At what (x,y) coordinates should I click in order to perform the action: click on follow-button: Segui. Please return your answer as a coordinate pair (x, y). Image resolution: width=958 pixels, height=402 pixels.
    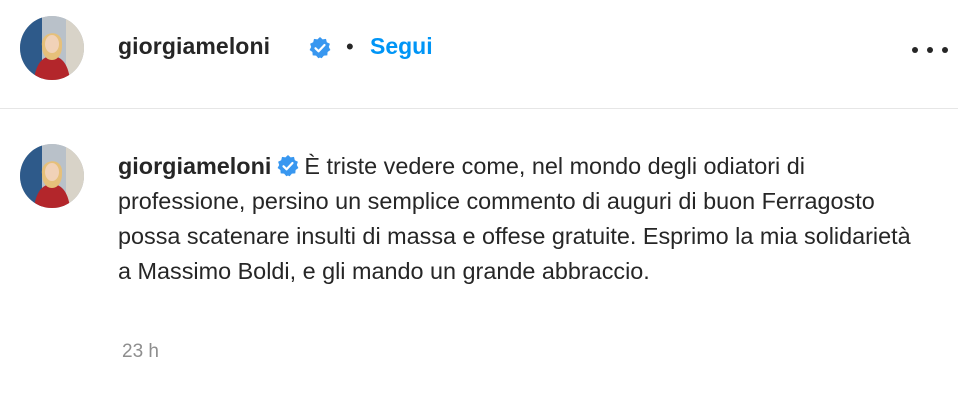
    Looking at the image, I should click on (401, 46).